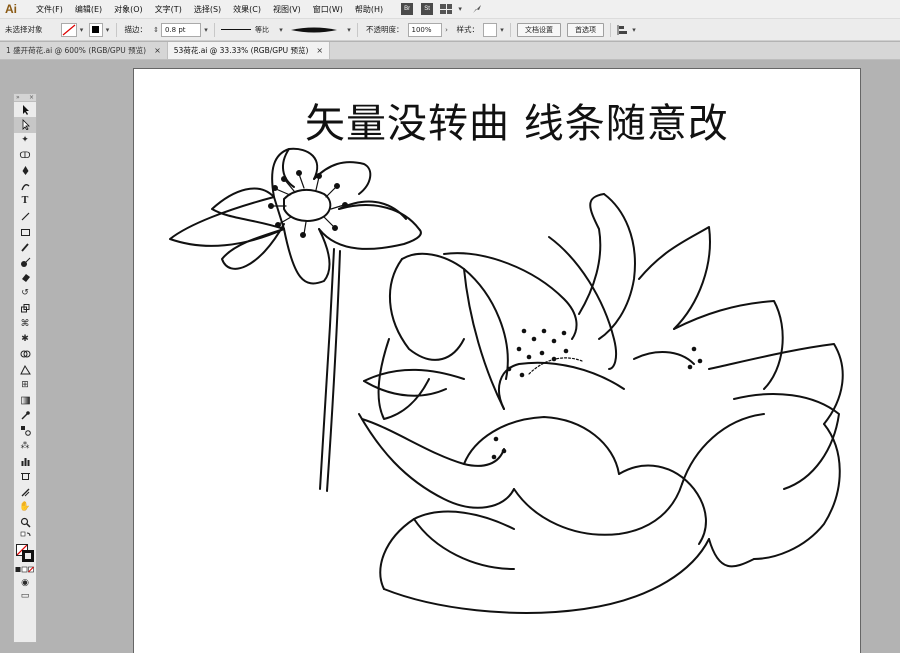  What do you see at coordinates (168, 9) in the screenshot?
I see `menu-type: 文字(T)` at bounding box center [168, 9].